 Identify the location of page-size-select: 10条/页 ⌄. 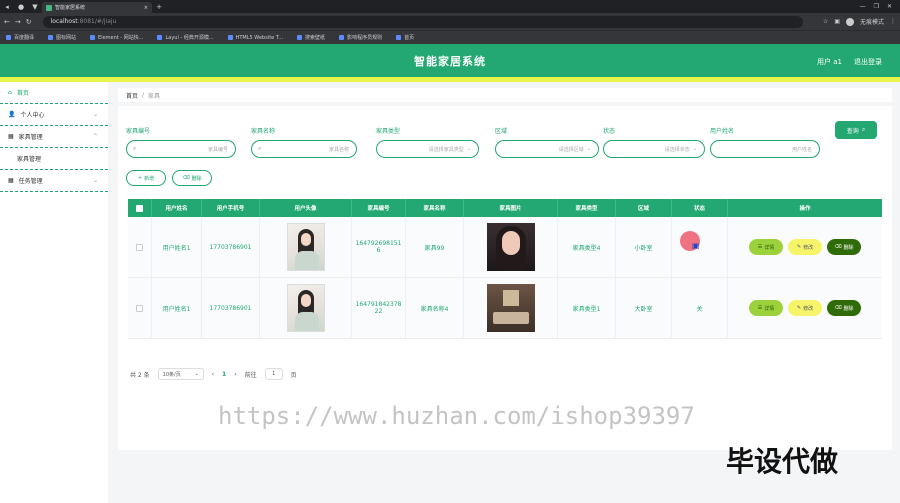
(180, 374).